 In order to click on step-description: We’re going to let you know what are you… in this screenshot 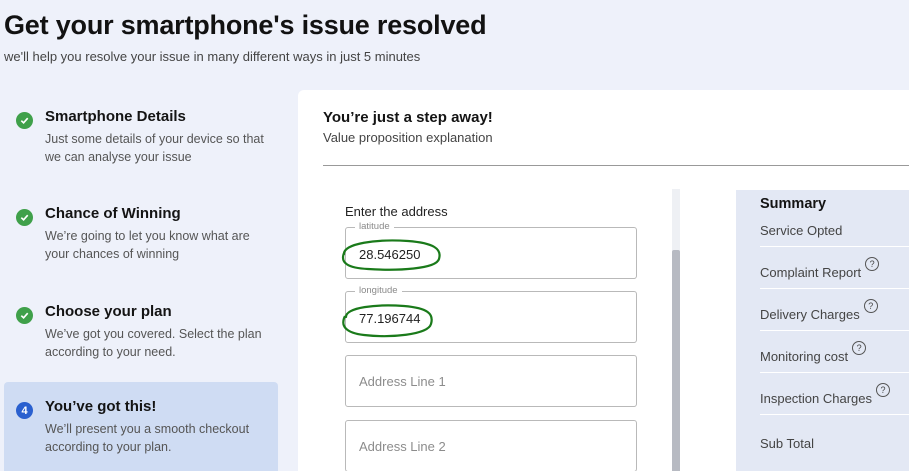, I will do `click(147, 245)`.